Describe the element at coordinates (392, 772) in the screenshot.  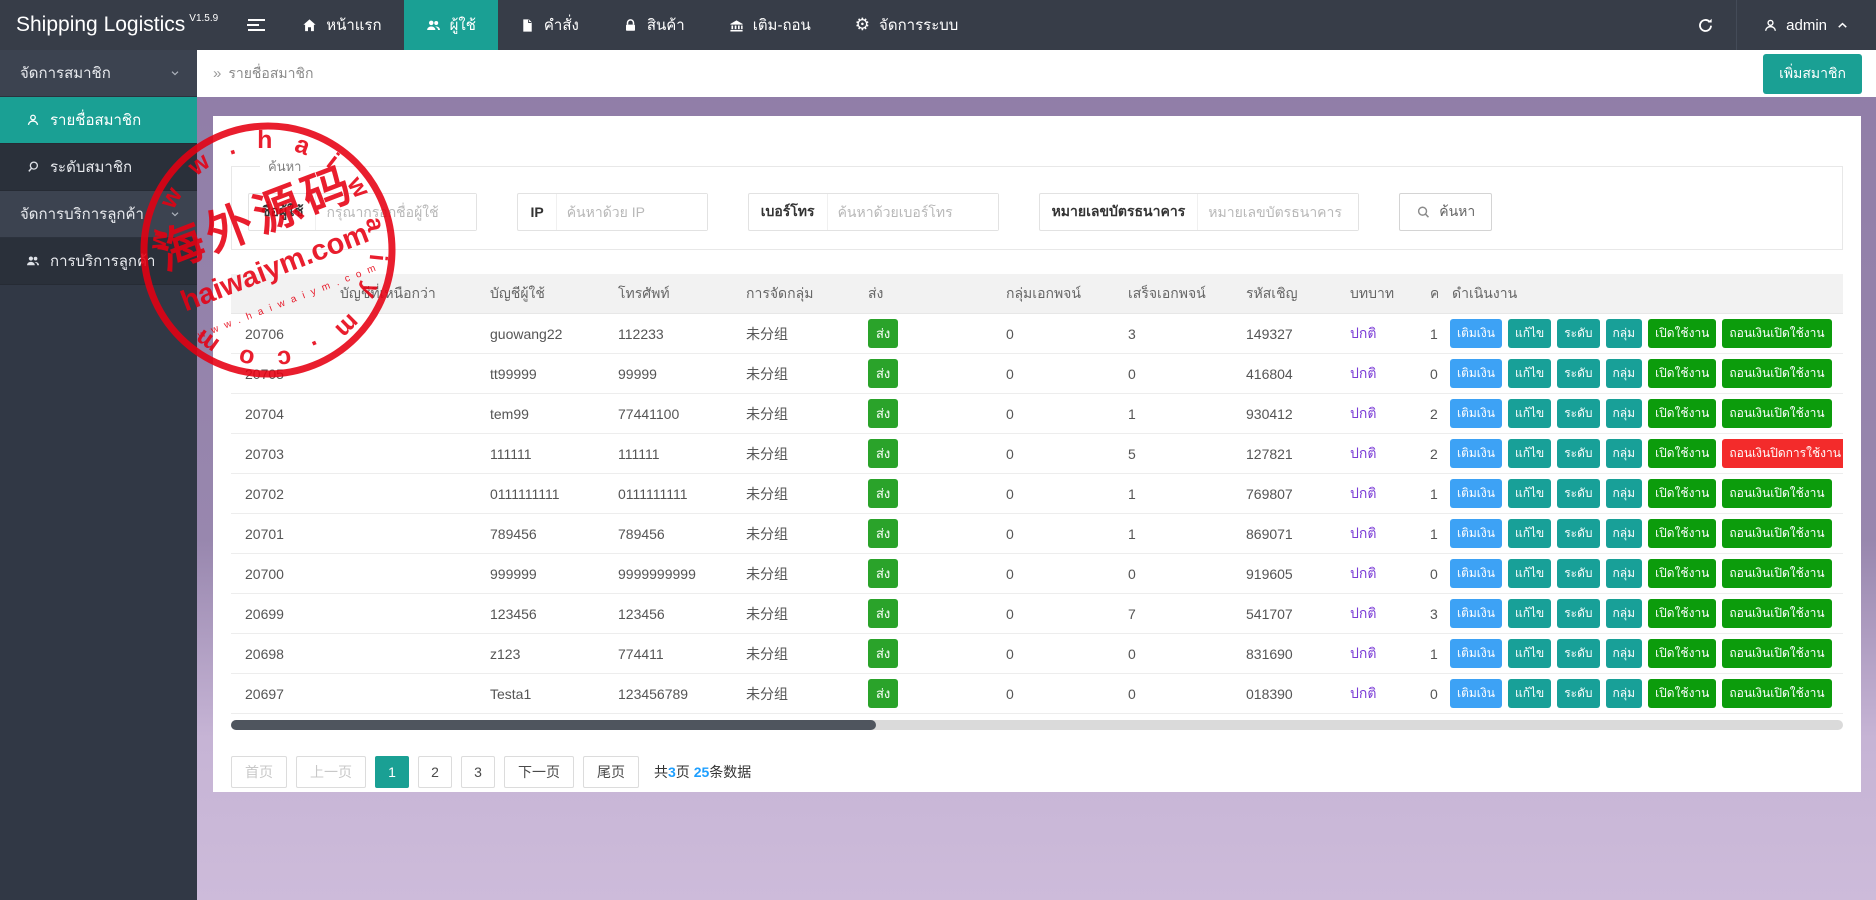
I see `page-button-1: 1` at that location.